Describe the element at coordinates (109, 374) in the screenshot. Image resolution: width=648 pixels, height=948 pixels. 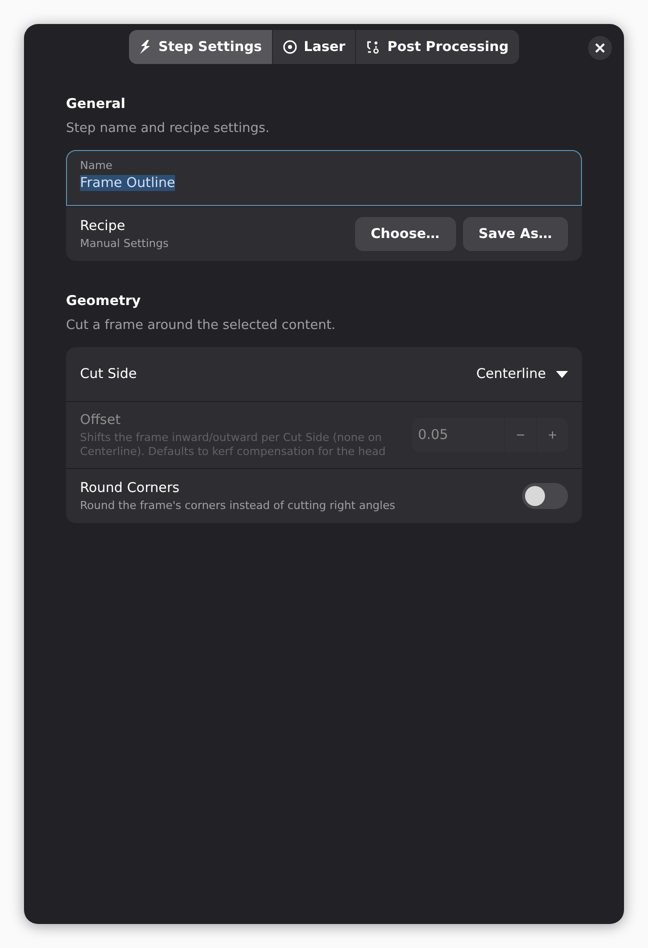
I see `row-title: Cut Side` at that location.